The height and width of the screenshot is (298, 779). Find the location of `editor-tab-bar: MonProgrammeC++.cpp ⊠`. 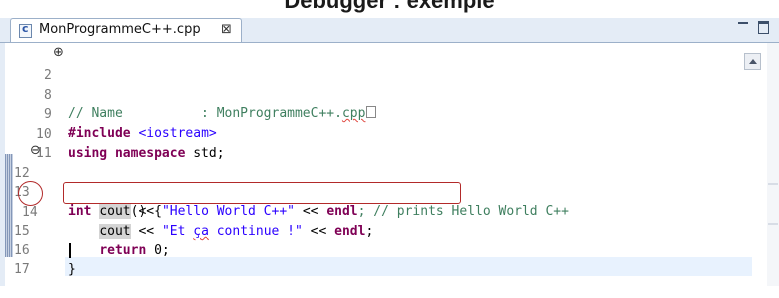

editor-tab-bar: MonProgrammeC++.cpp ⊠ is located at coordinates (389, 30).